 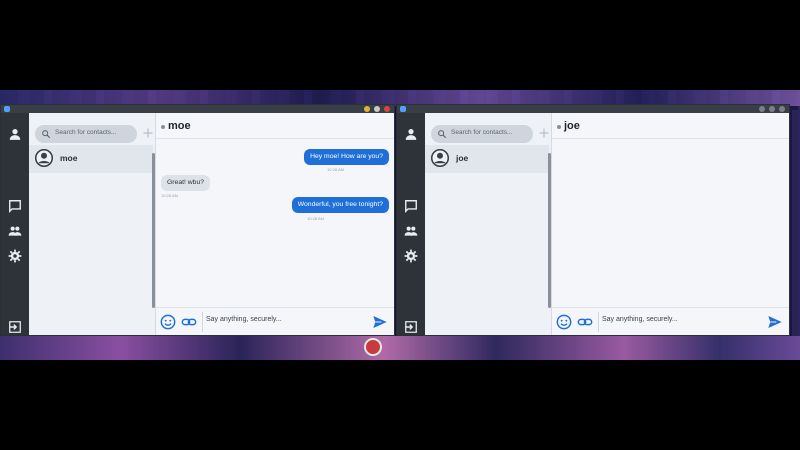 I want to click on message-bubble-incoming: Great! wbu?, so click(x=186, y=183).